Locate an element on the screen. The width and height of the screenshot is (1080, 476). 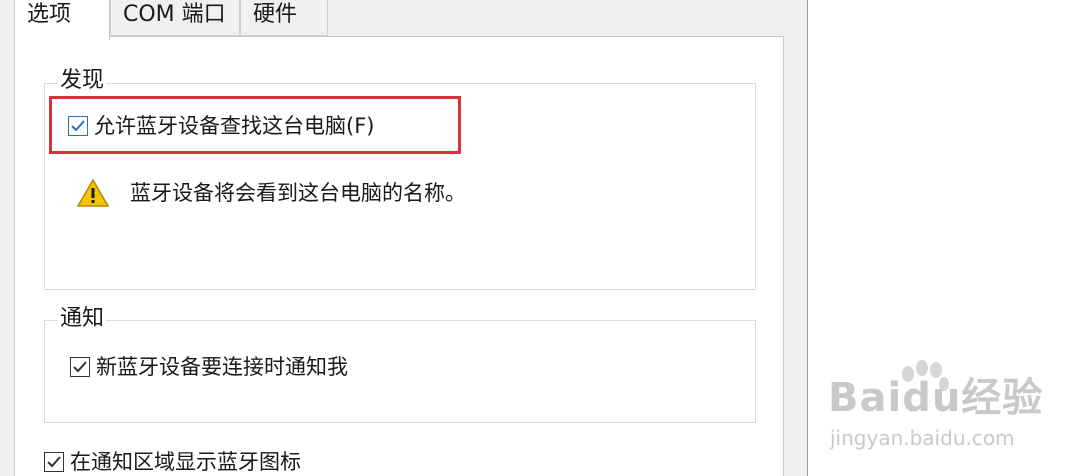
allow-discovery-label: 允许蓝牙设备查找这台电脑(F) is located at coordinates (234, 126).